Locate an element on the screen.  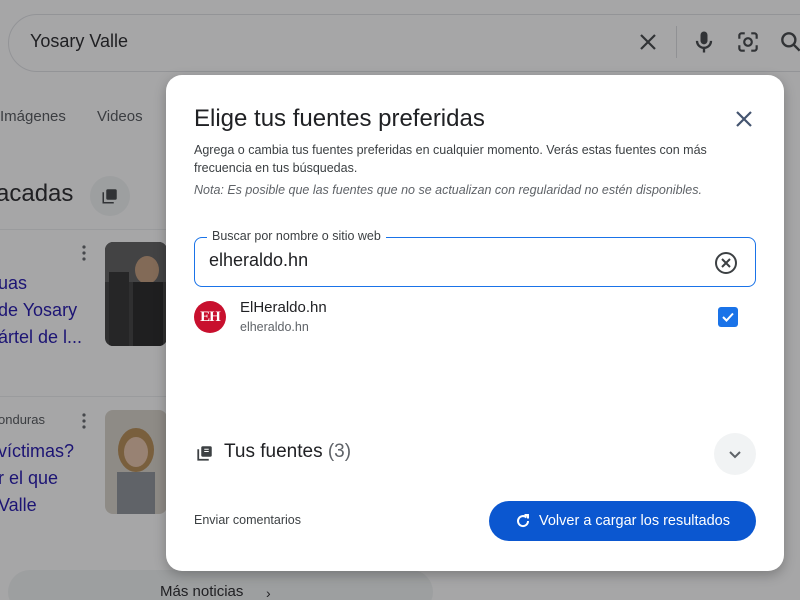
clear-icon is located at coordinates (726, 263).